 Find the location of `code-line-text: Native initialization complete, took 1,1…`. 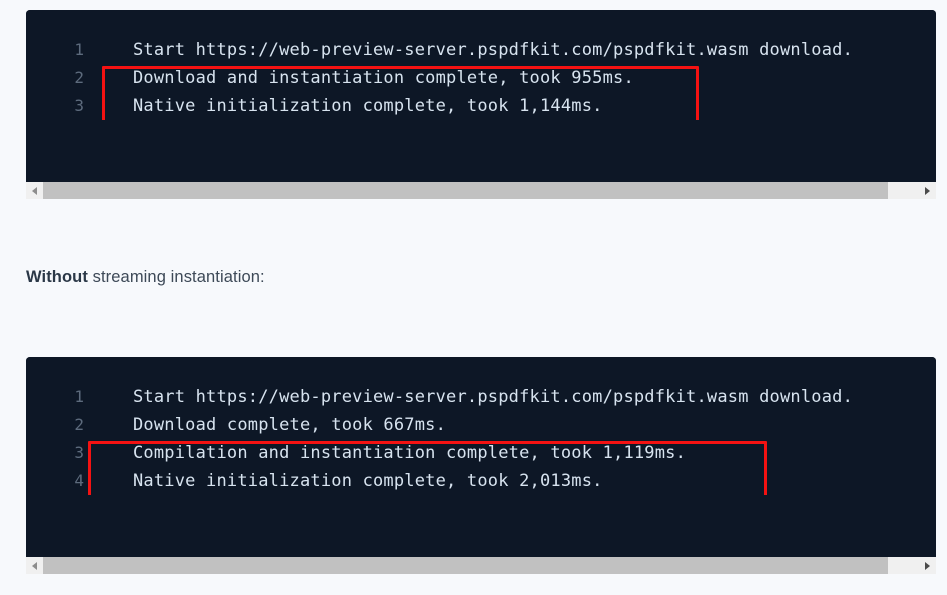

code-line-text: Native initialization complete, took 1,1… is located at coordinates (368, 106).